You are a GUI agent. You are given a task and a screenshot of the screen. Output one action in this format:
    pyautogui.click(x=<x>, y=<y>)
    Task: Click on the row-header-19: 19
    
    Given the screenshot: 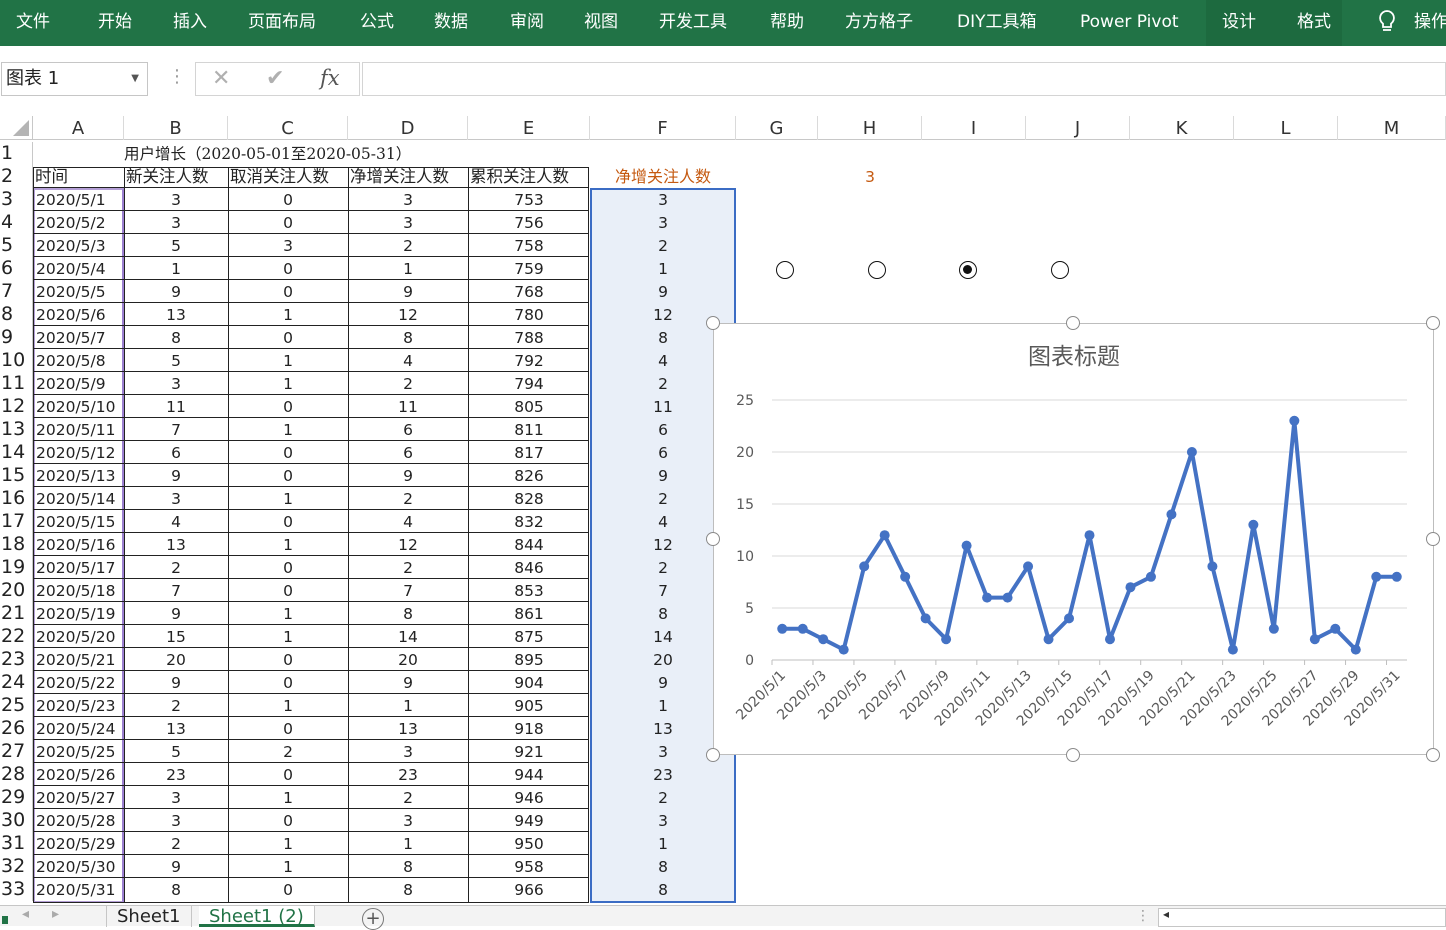 What is the action you would take?
    pyautogui.click(x=16, y=567)
    